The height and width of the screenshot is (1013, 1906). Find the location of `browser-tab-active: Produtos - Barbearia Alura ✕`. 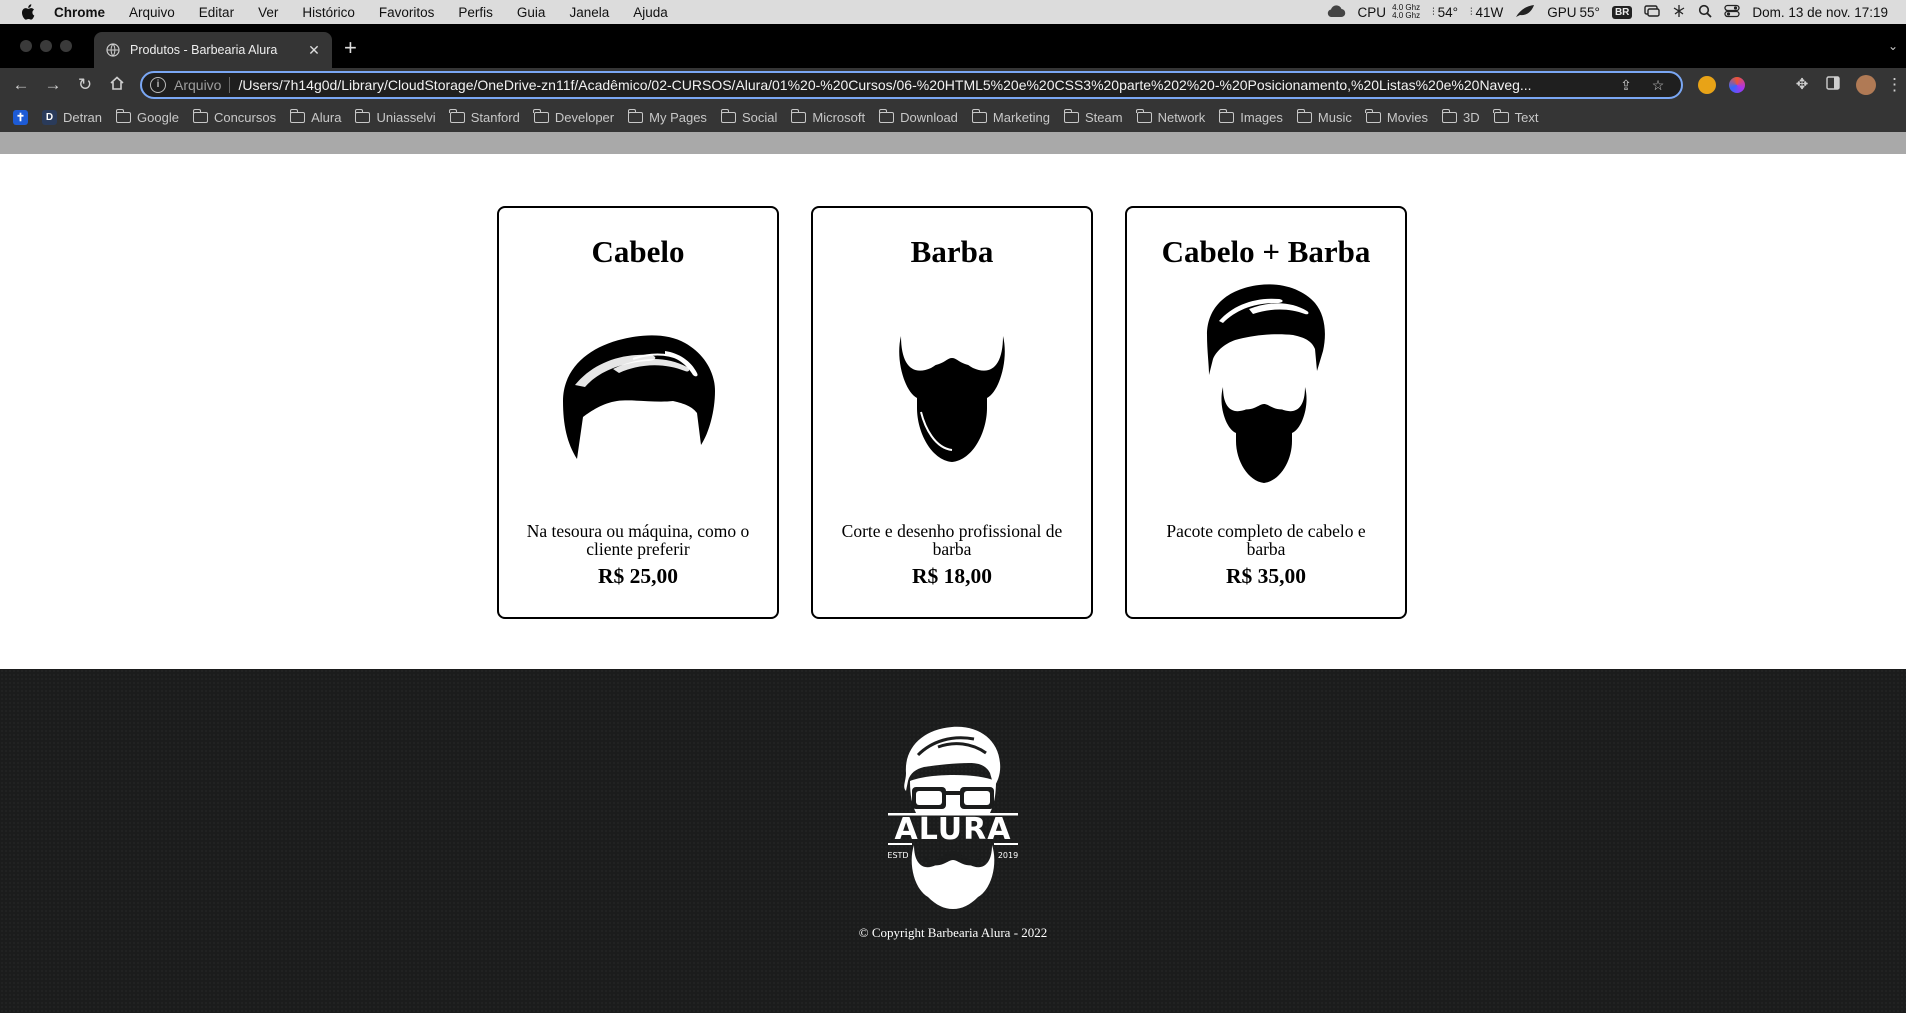

browser-tab-active: Produtos - Barbearia Alura ✕ is located at coordinates (213, 50).